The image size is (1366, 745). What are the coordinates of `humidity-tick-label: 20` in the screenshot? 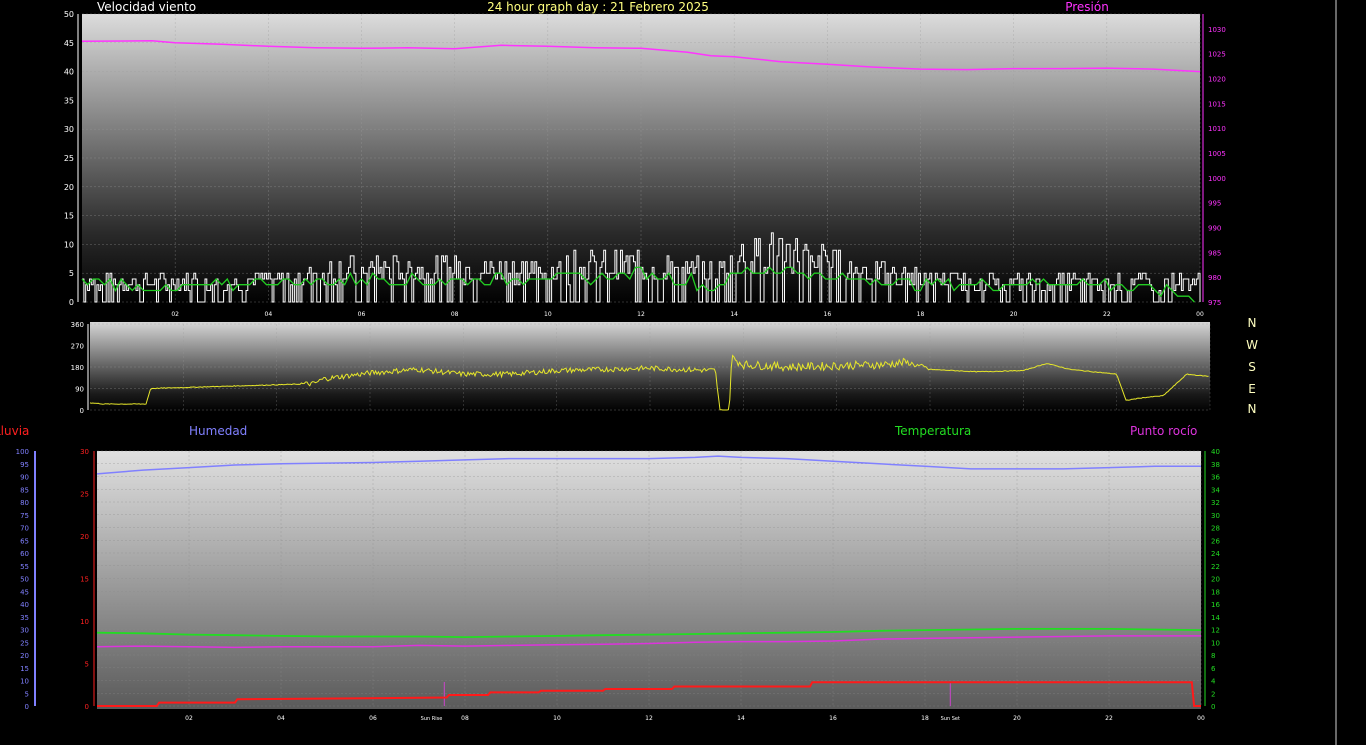 It's located at (24, 656).